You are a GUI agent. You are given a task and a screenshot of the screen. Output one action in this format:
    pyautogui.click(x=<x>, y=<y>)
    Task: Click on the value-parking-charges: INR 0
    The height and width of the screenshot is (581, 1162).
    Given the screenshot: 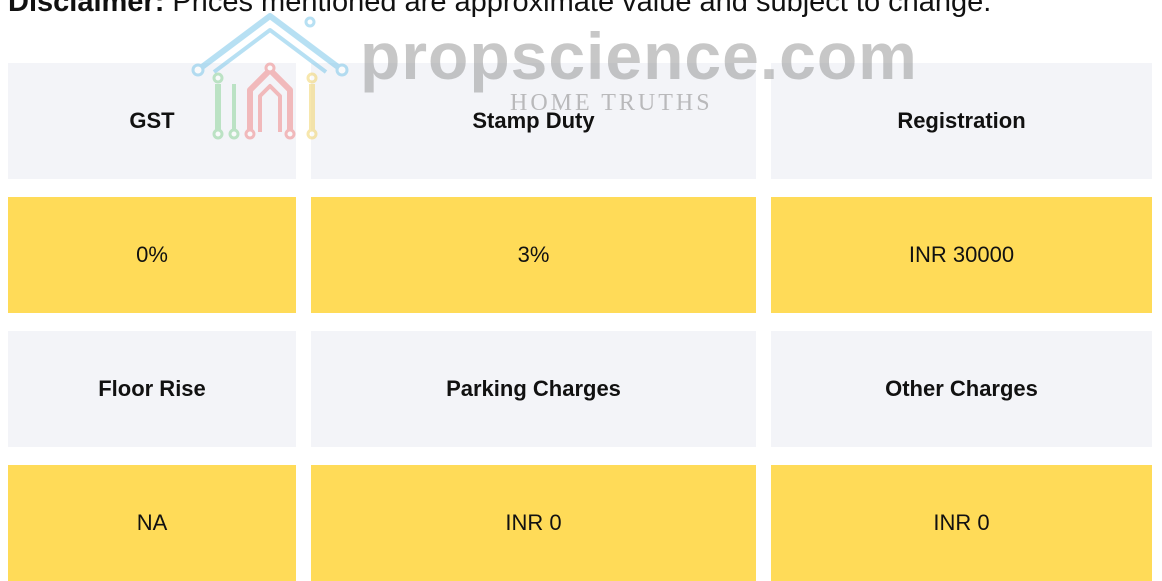 What is the action you would take?
    pyautogui.click(x=533, y=523)
    